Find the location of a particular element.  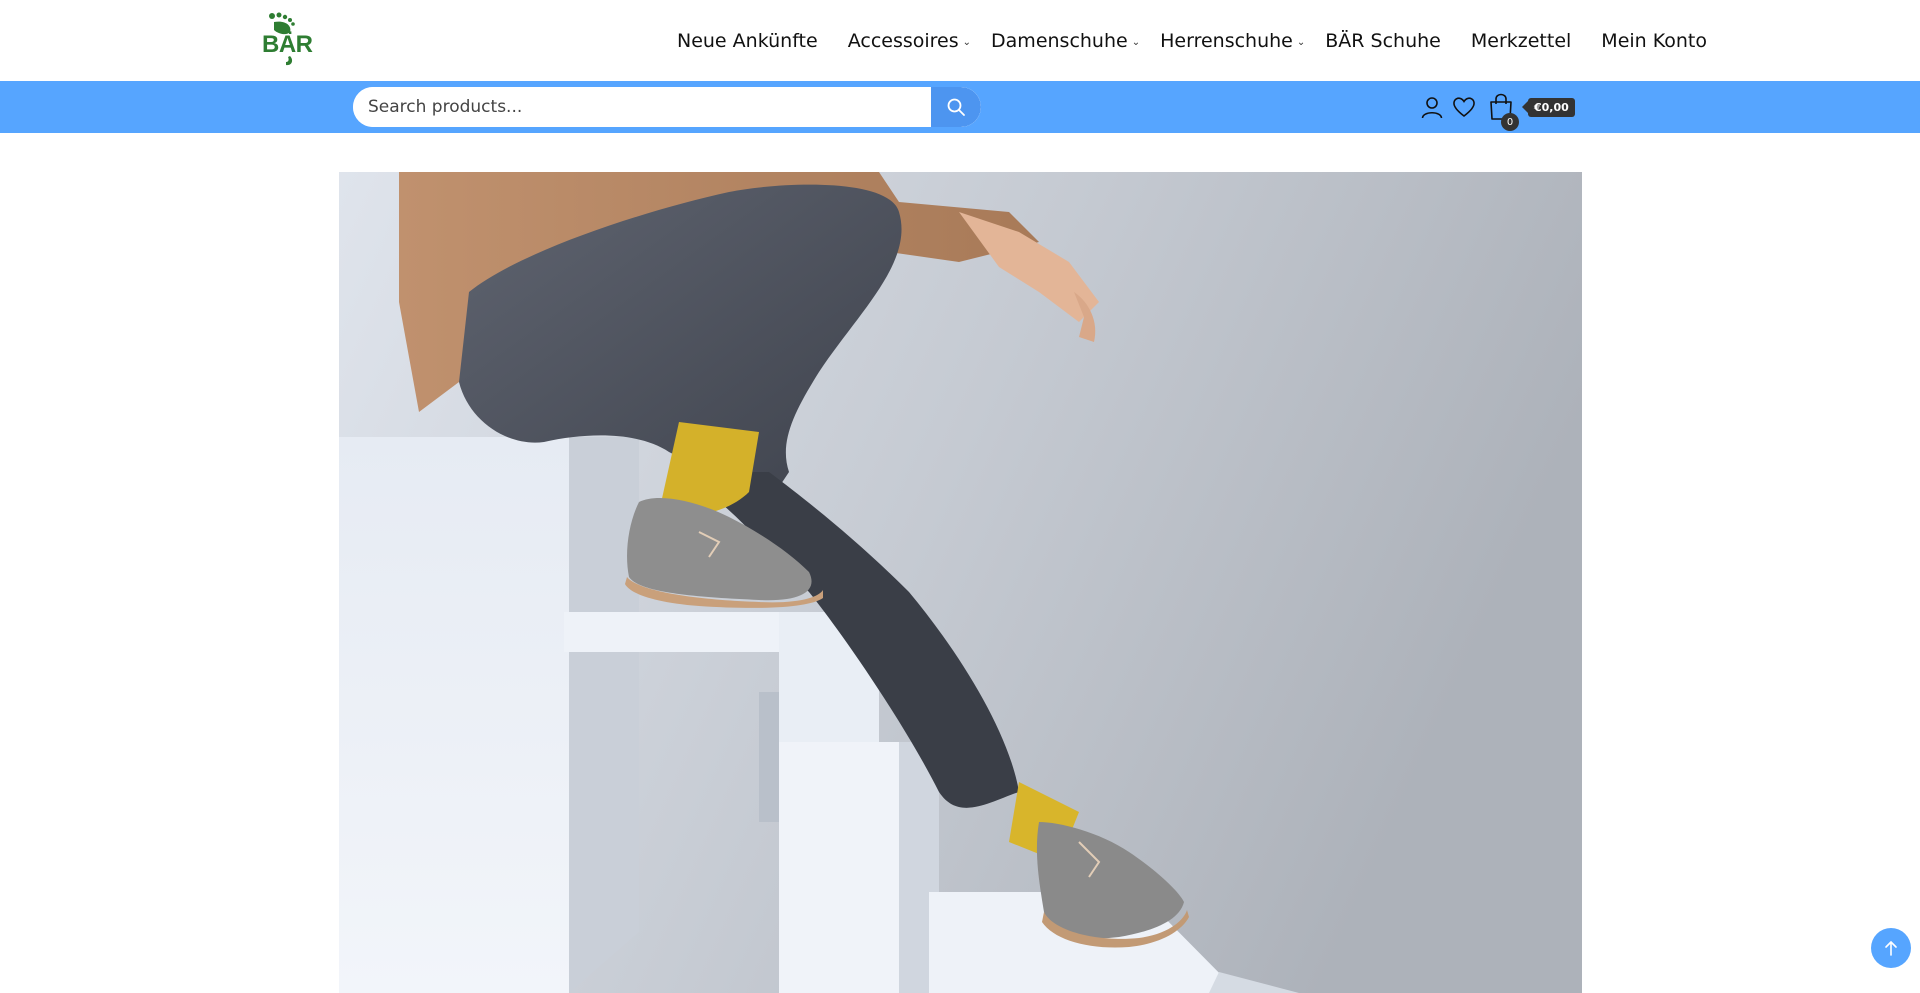

back-to-top-button is located at coordinates (1891, 948).